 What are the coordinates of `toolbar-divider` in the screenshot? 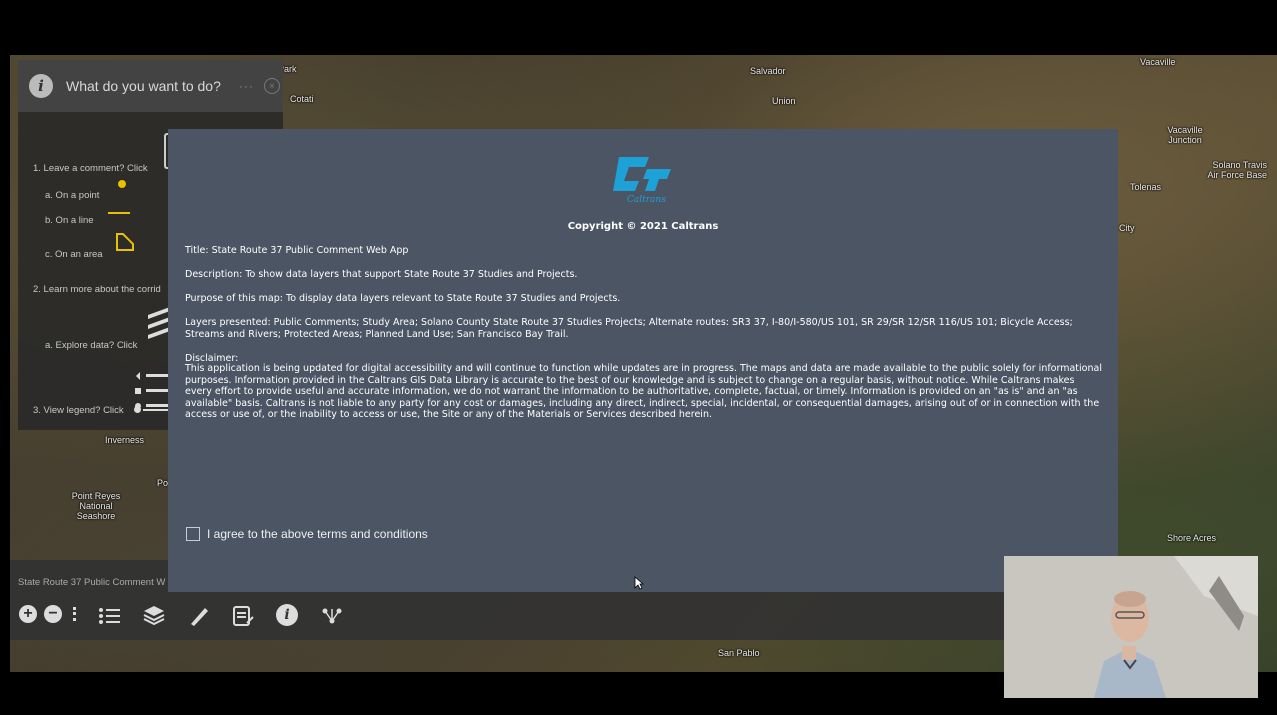 It's located at (76, 614).